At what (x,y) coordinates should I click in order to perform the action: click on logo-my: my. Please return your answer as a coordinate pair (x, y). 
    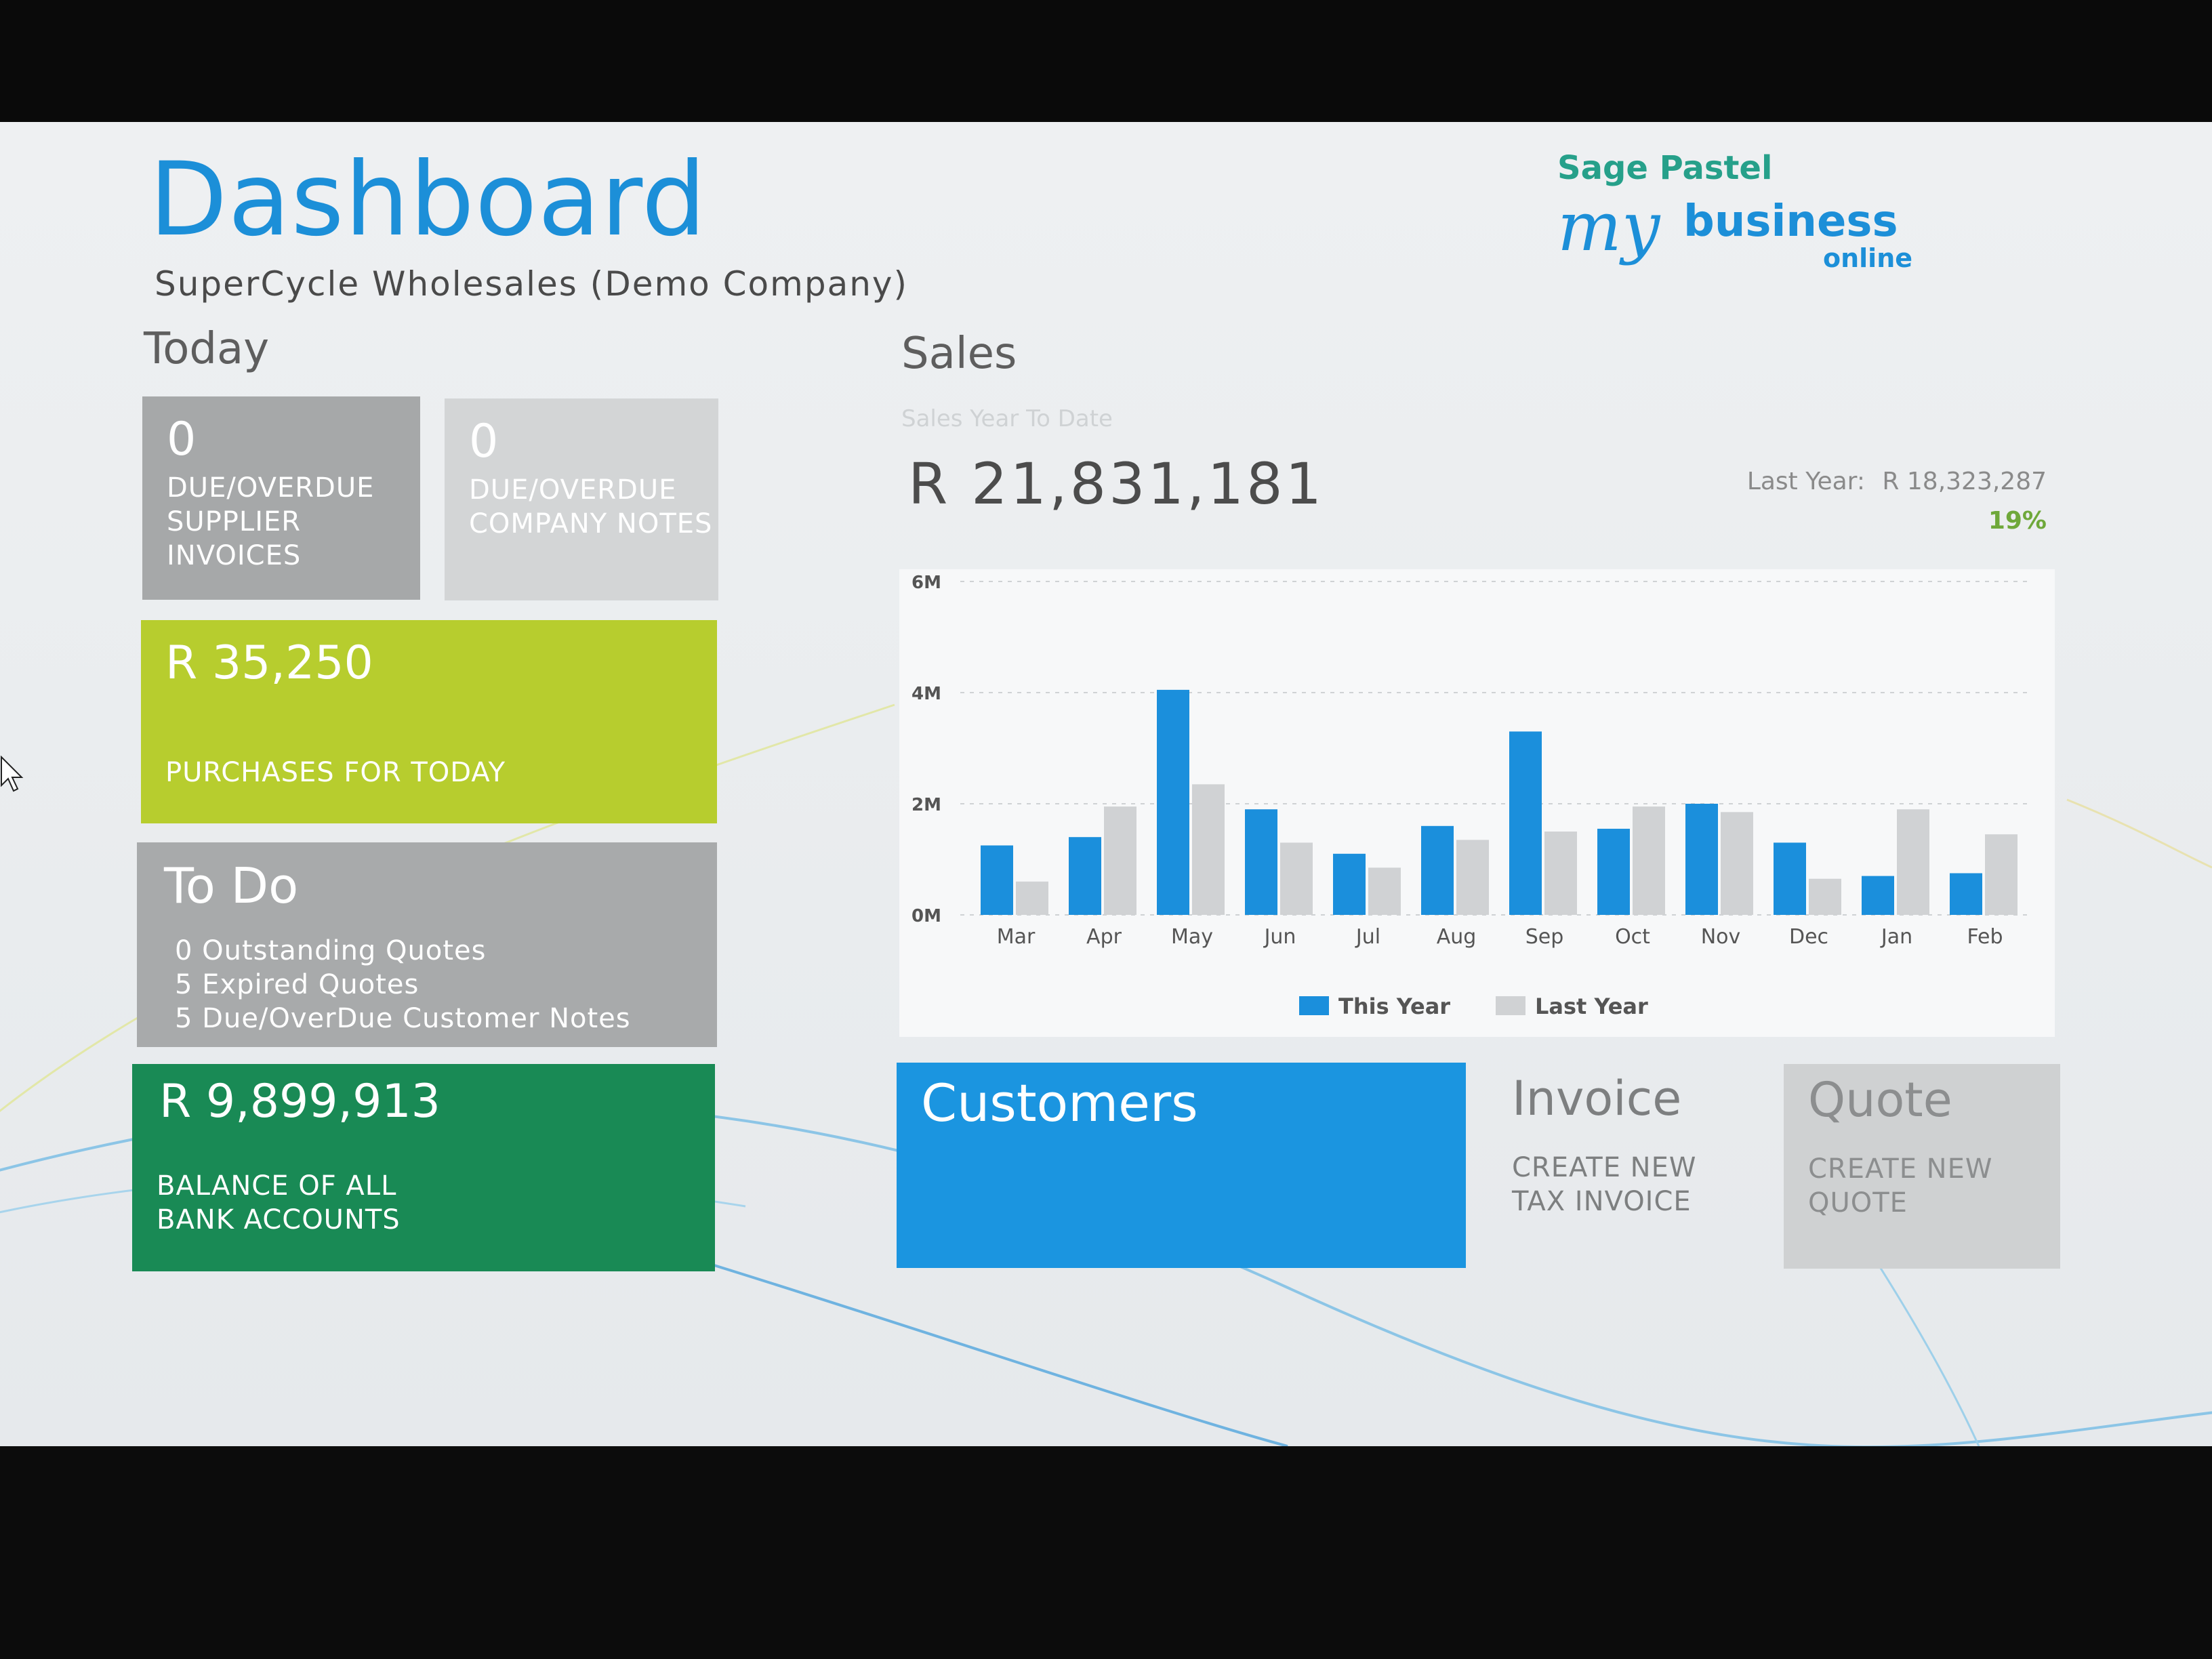
    Looking at the image, I should click on (1608, 226).